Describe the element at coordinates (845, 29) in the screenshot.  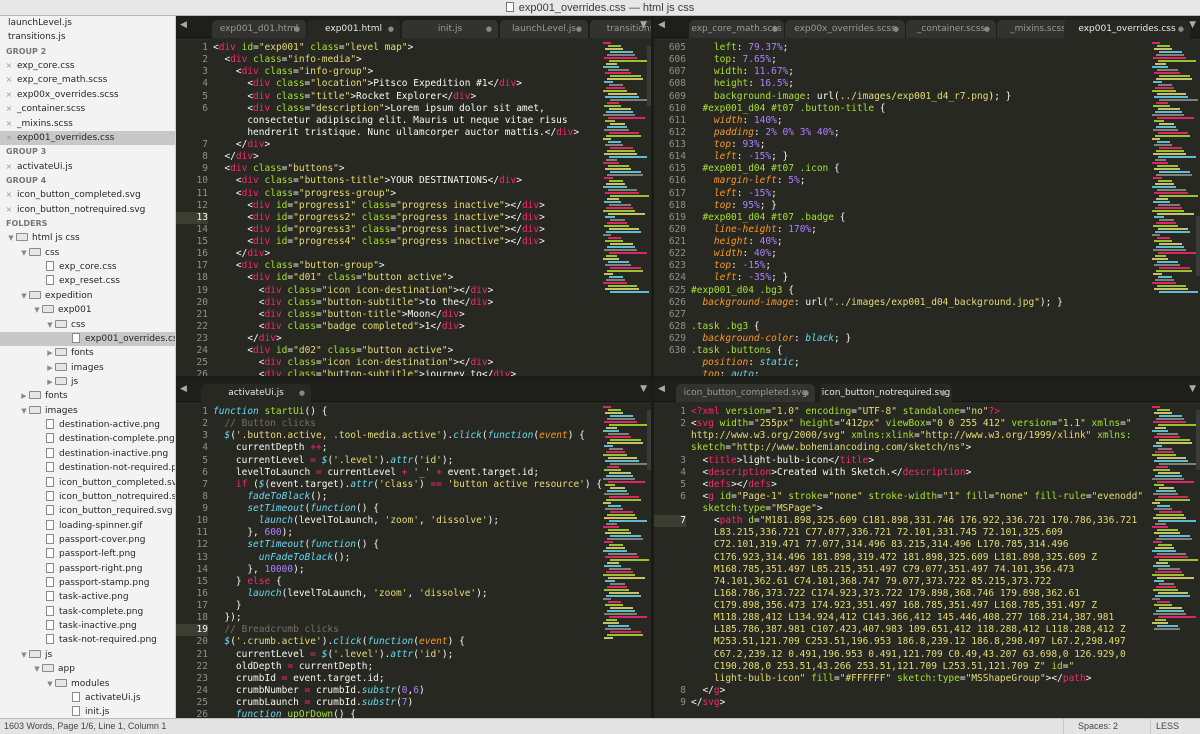
I see `editor-tab: exp00x_overrides.scss ●` at that location.